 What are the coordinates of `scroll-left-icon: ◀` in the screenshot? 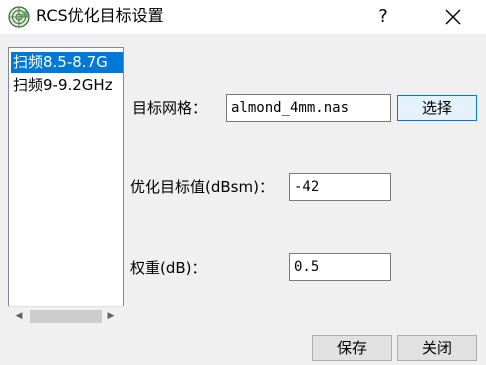 It's located at (19, 316).